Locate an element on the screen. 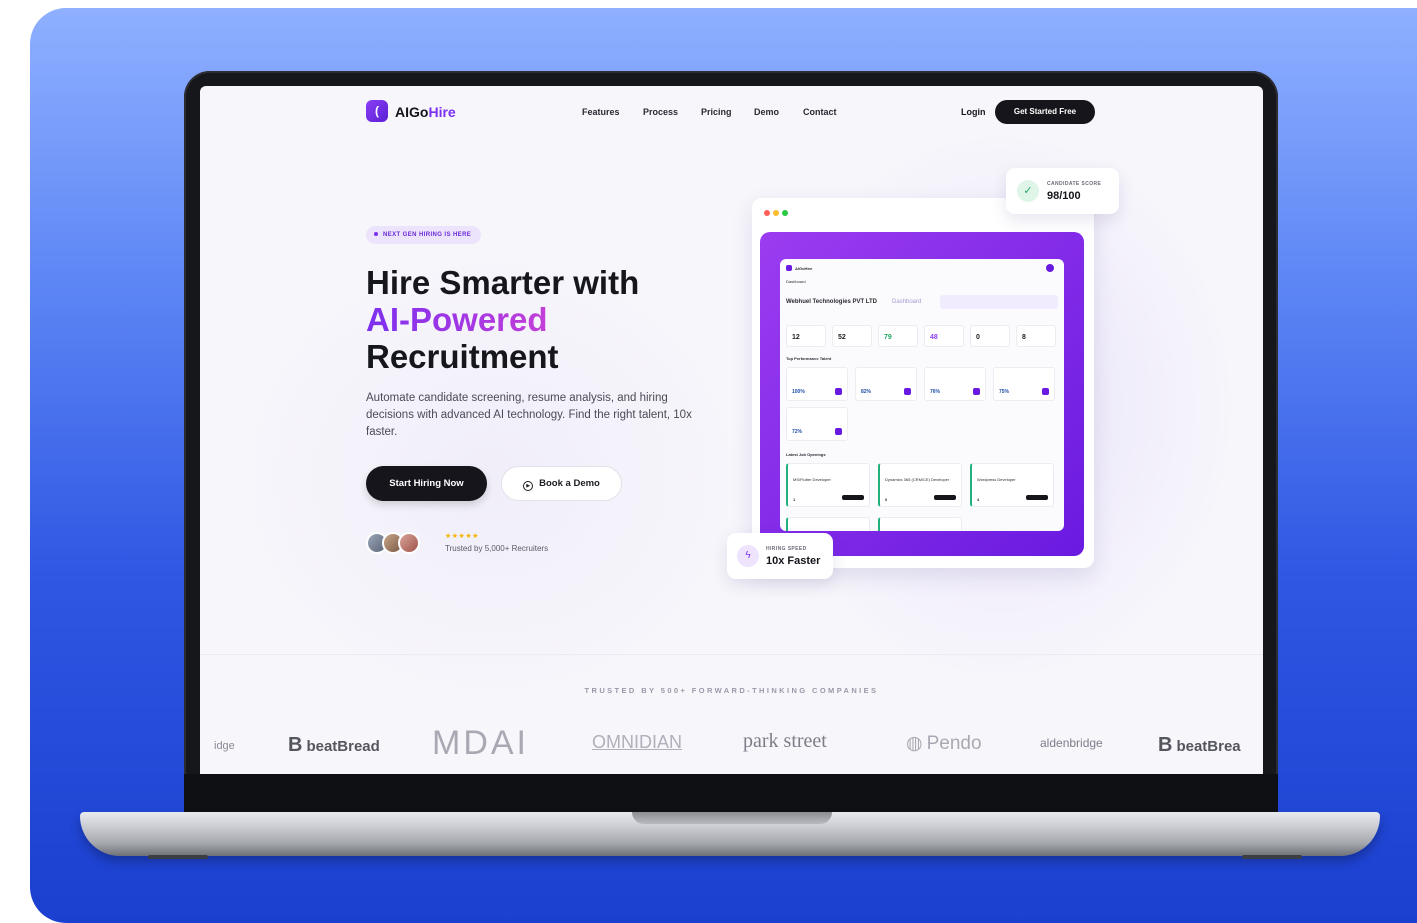 The height and width of the screenshot is (923, 1417). hero-badge: NEXT GEN HIRING IS HERE is located at coordinates (424, 235).